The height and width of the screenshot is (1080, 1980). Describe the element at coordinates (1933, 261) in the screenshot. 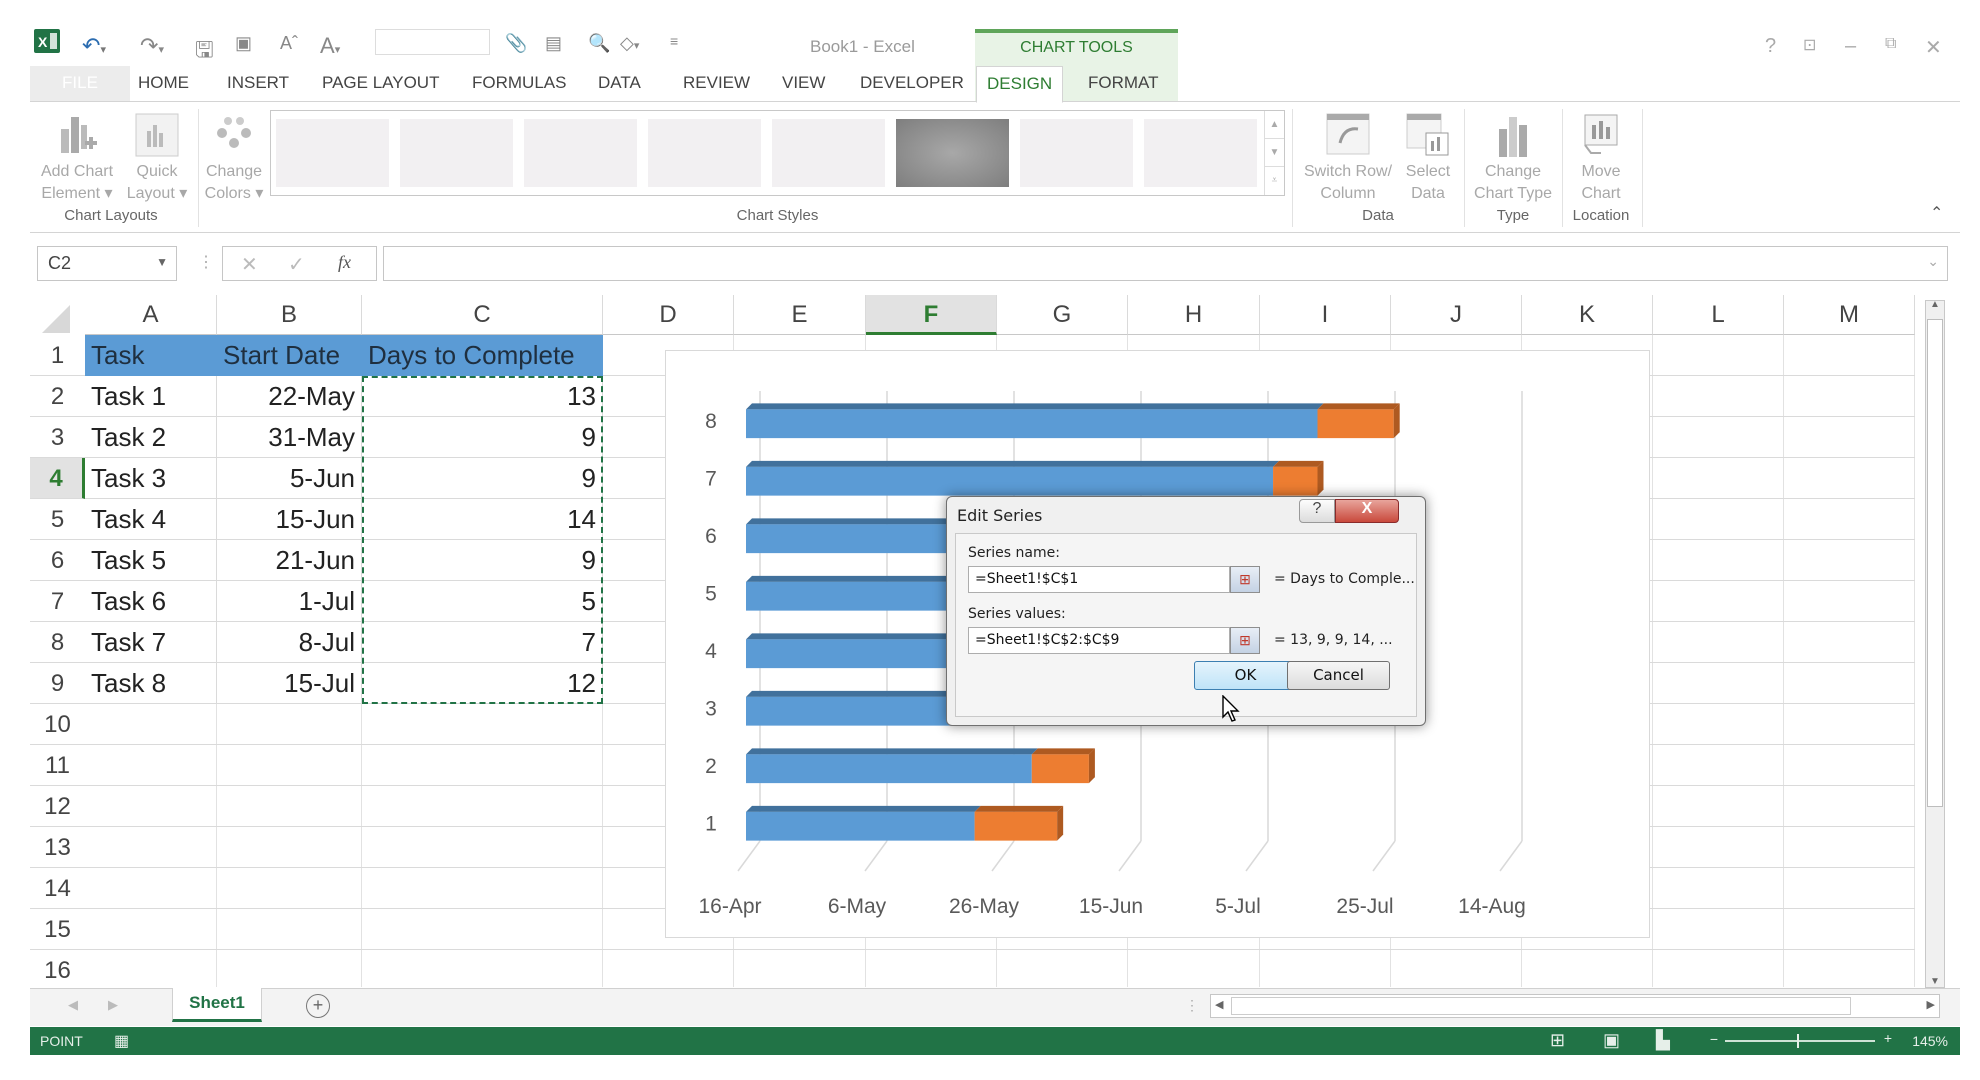

I see `expand-formula-bar-icon: ⌄` at that location.